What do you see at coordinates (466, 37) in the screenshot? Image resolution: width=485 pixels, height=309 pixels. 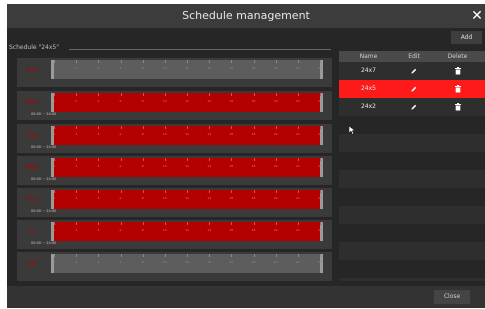 I see `add-button: Add` at bounding box center [466, 37].